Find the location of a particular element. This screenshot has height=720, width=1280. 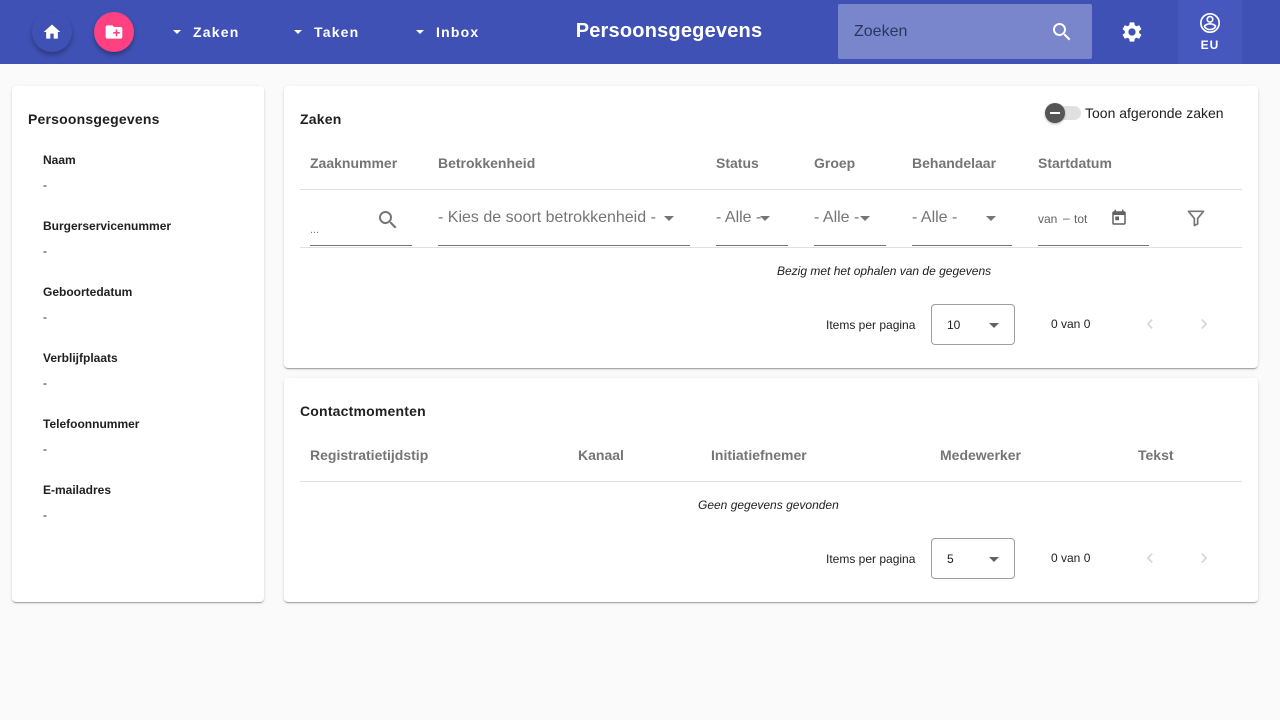

column-header-status: Status is located at coordinates (737, 163).